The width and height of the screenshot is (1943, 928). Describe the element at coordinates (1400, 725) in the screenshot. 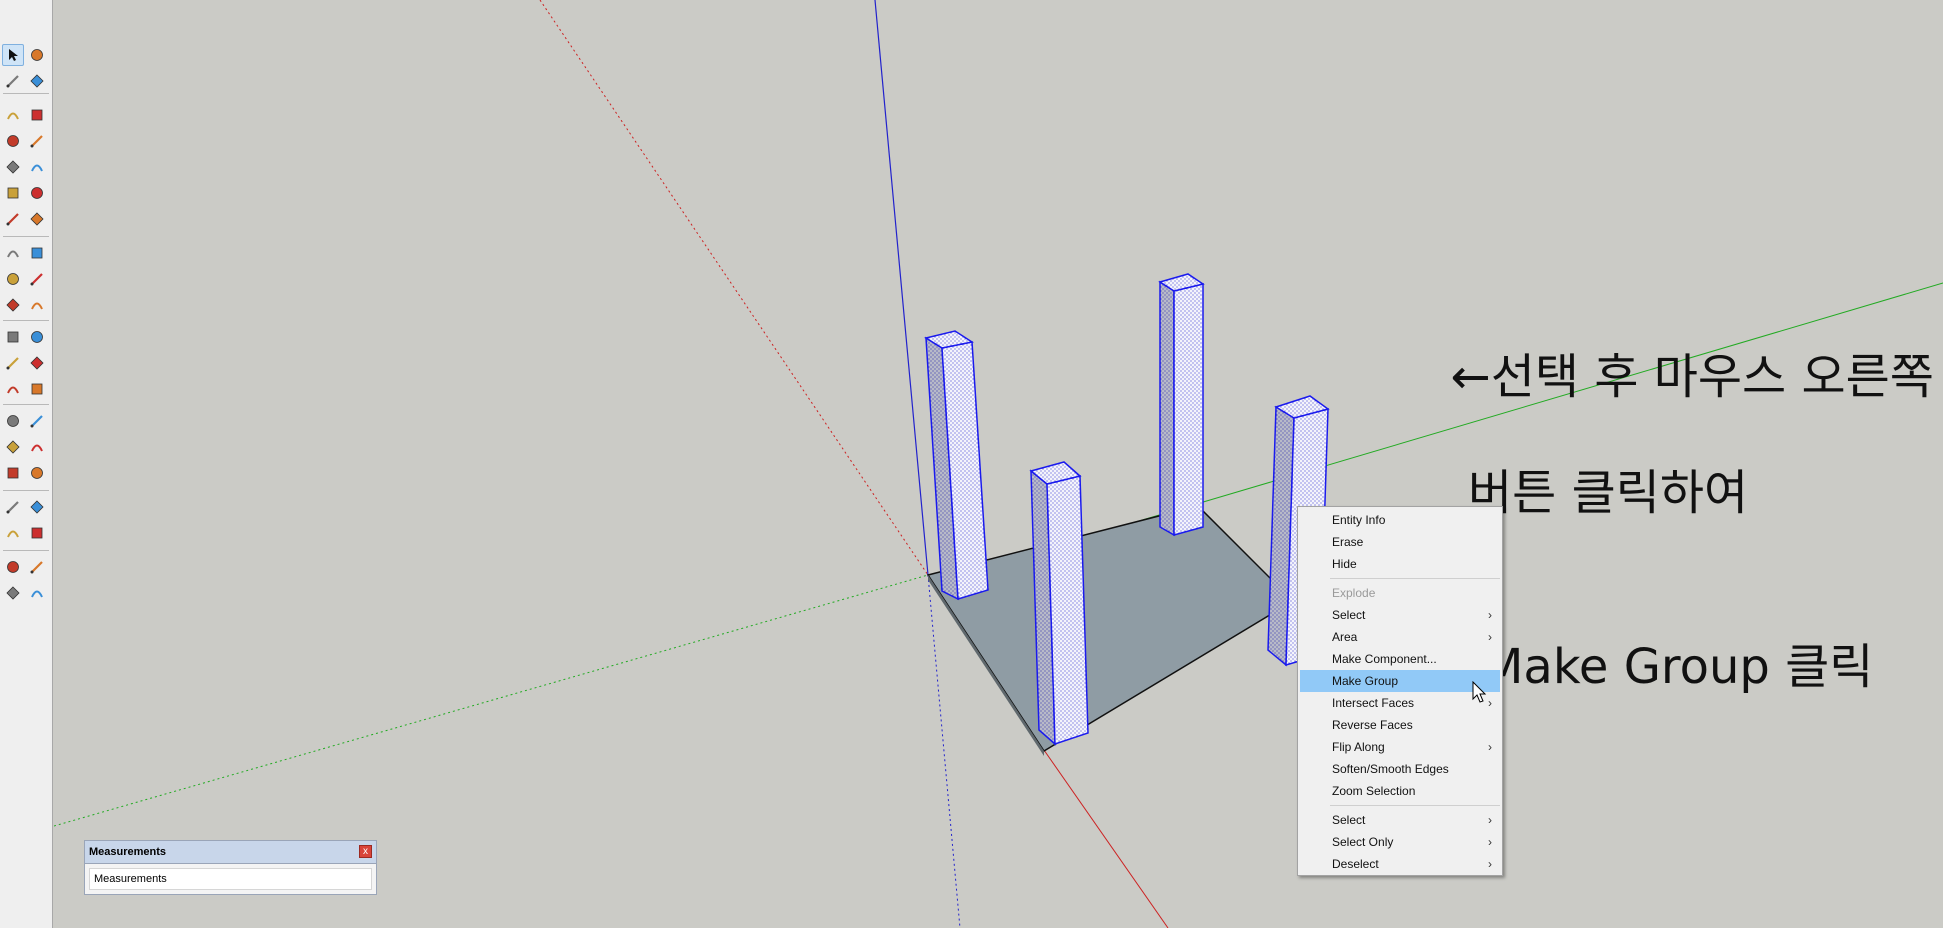

I see `menu-item-reverse-faces: Reverse Faces` at that location.